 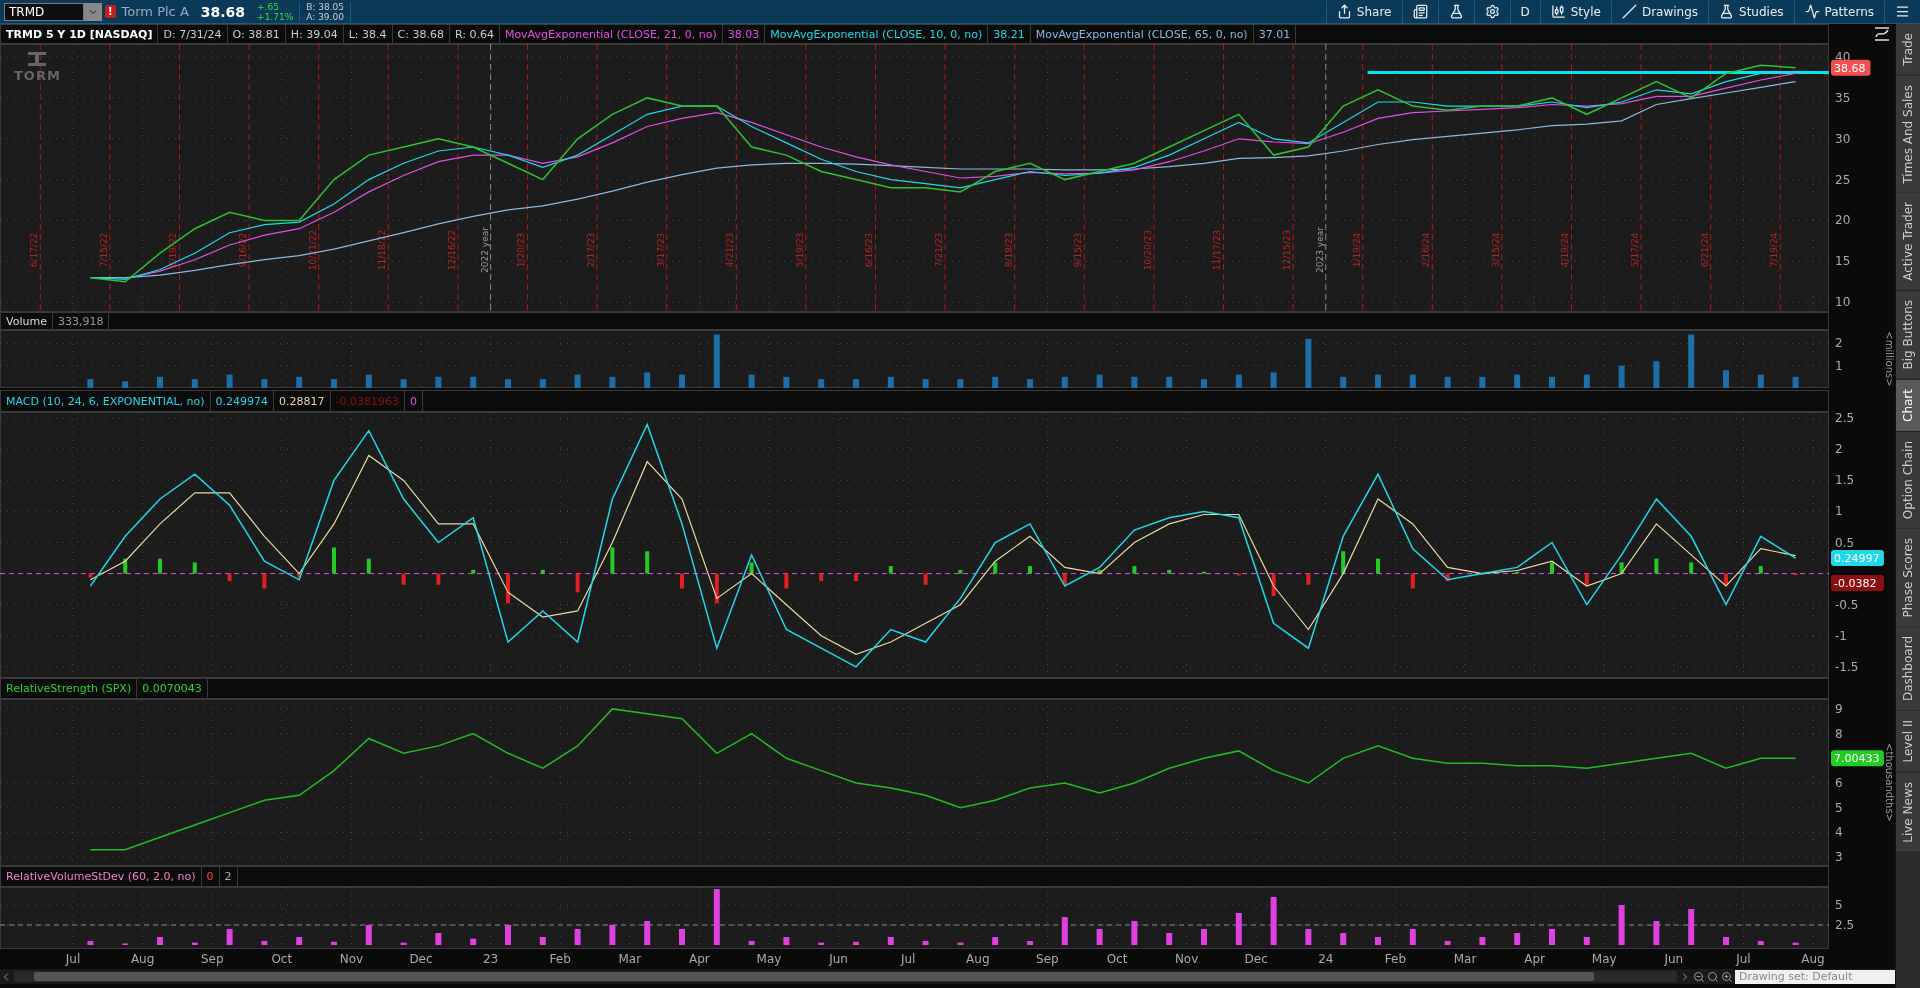 What do you see at coordinates (1908, 134) in the screenshot?
I see `side-tab: Times And Sales` at bounding box center [1908, 134].